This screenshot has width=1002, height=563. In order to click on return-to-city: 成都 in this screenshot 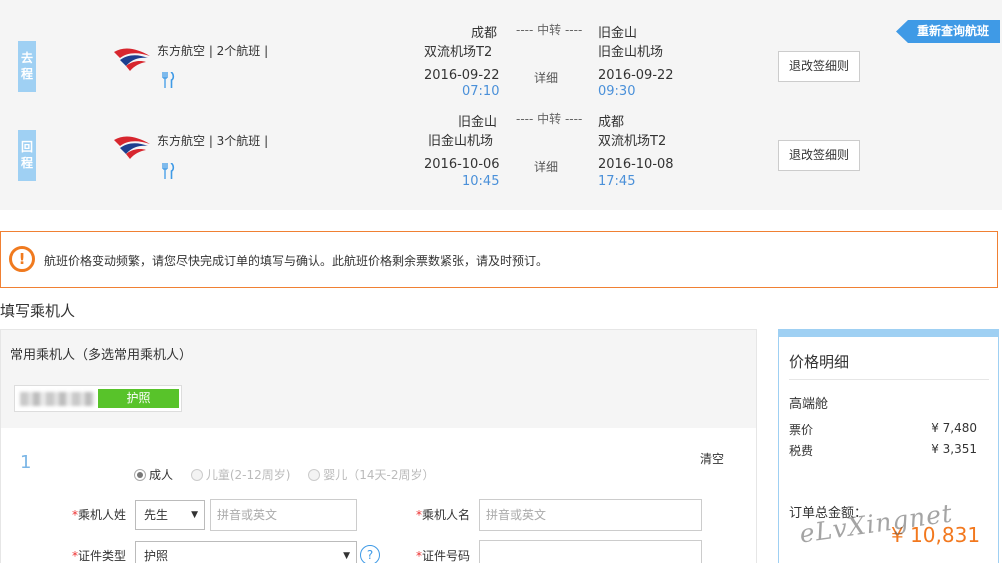, I will do `click(611, 122)`.